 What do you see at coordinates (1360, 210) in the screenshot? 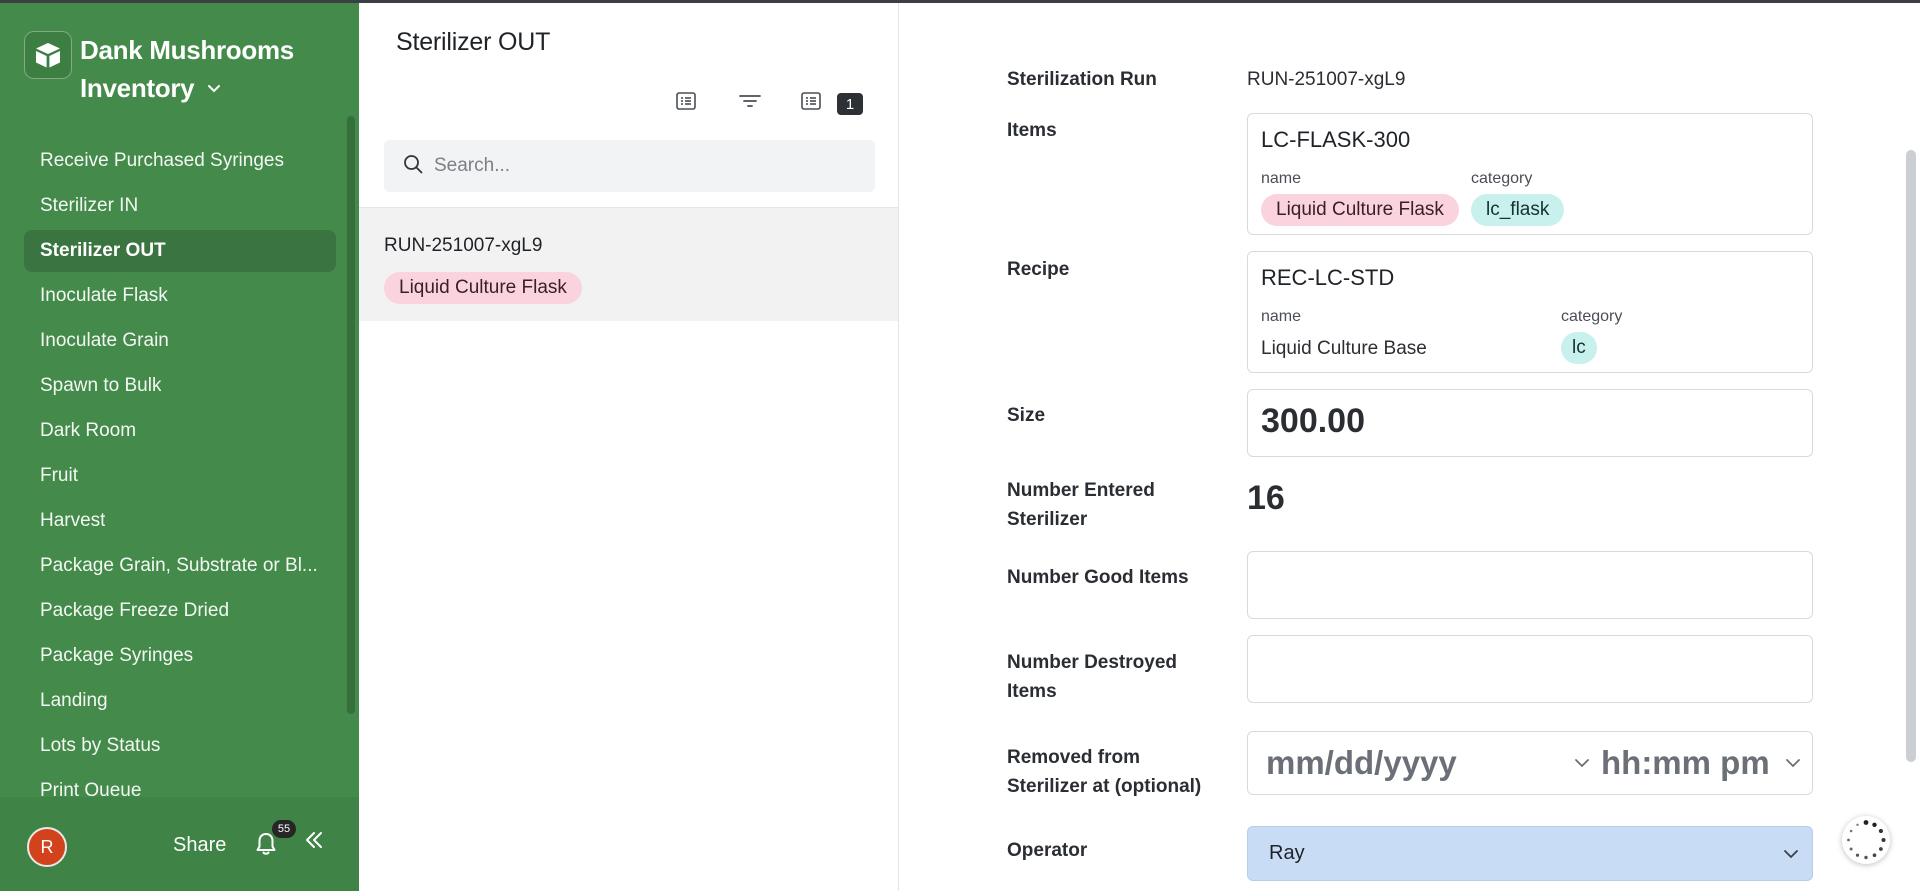
I see `item-name-pill: Liquid Culture Flask` at bounding box center [1360, 210].